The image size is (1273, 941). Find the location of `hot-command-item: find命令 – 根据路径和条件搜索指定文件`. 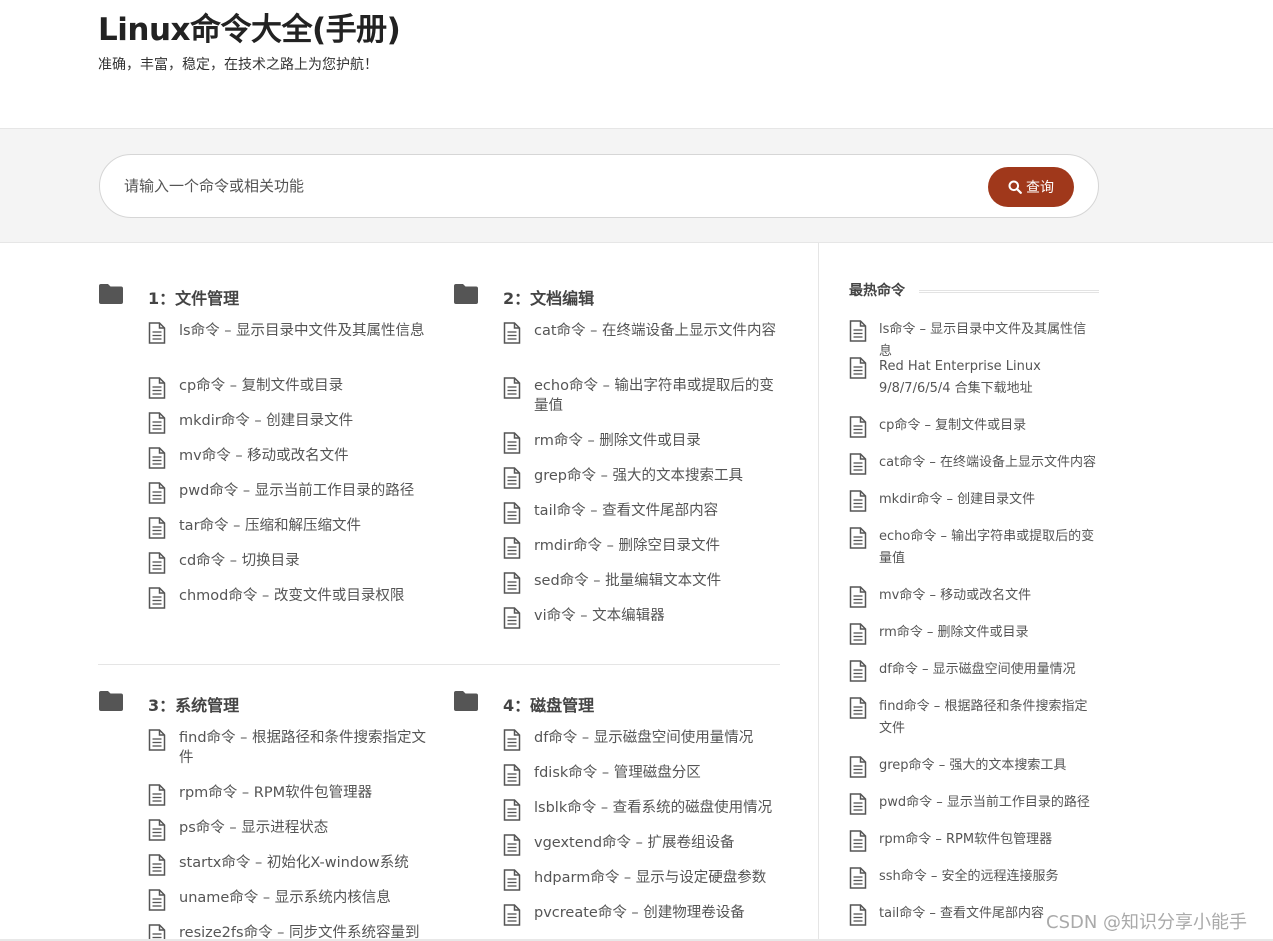

hot-command-item: find命令 – 根据路径和条件搜索指定文件 is located at coordinates (974, 725).